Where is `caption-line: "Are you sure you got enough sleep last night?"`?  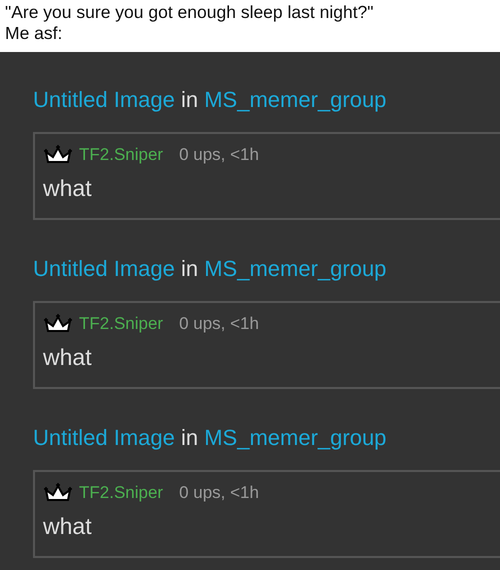
caption-line: "Are you sure you got enough sleep last night?" is located at coordinates (189, 12).